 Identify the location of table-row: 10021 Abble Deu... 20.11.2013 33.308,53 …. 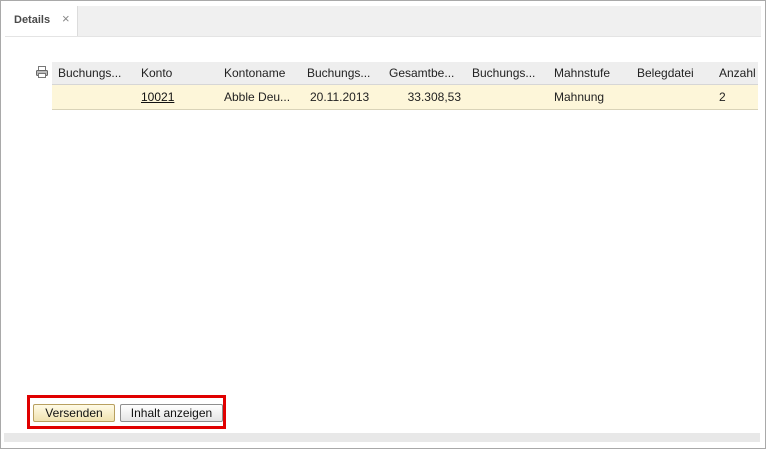
(405, 97).